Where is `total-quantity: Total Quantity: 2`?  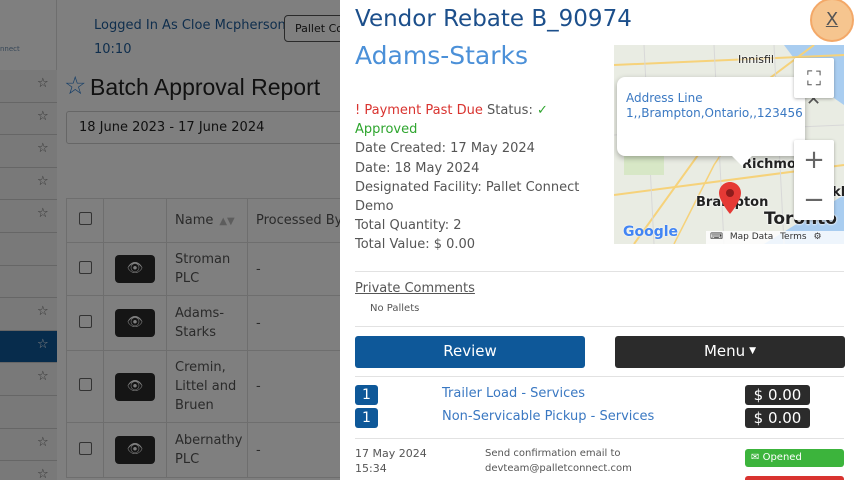 total-quantity: Total Quantity: 2 is located at coordinates (408, 226).